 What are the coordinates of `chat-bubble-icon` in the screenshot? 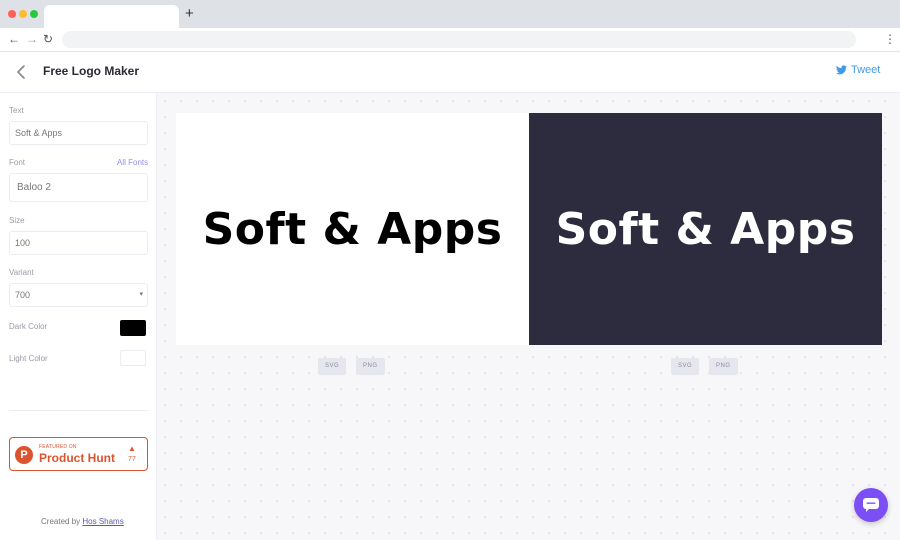 It's located at (871, 505).